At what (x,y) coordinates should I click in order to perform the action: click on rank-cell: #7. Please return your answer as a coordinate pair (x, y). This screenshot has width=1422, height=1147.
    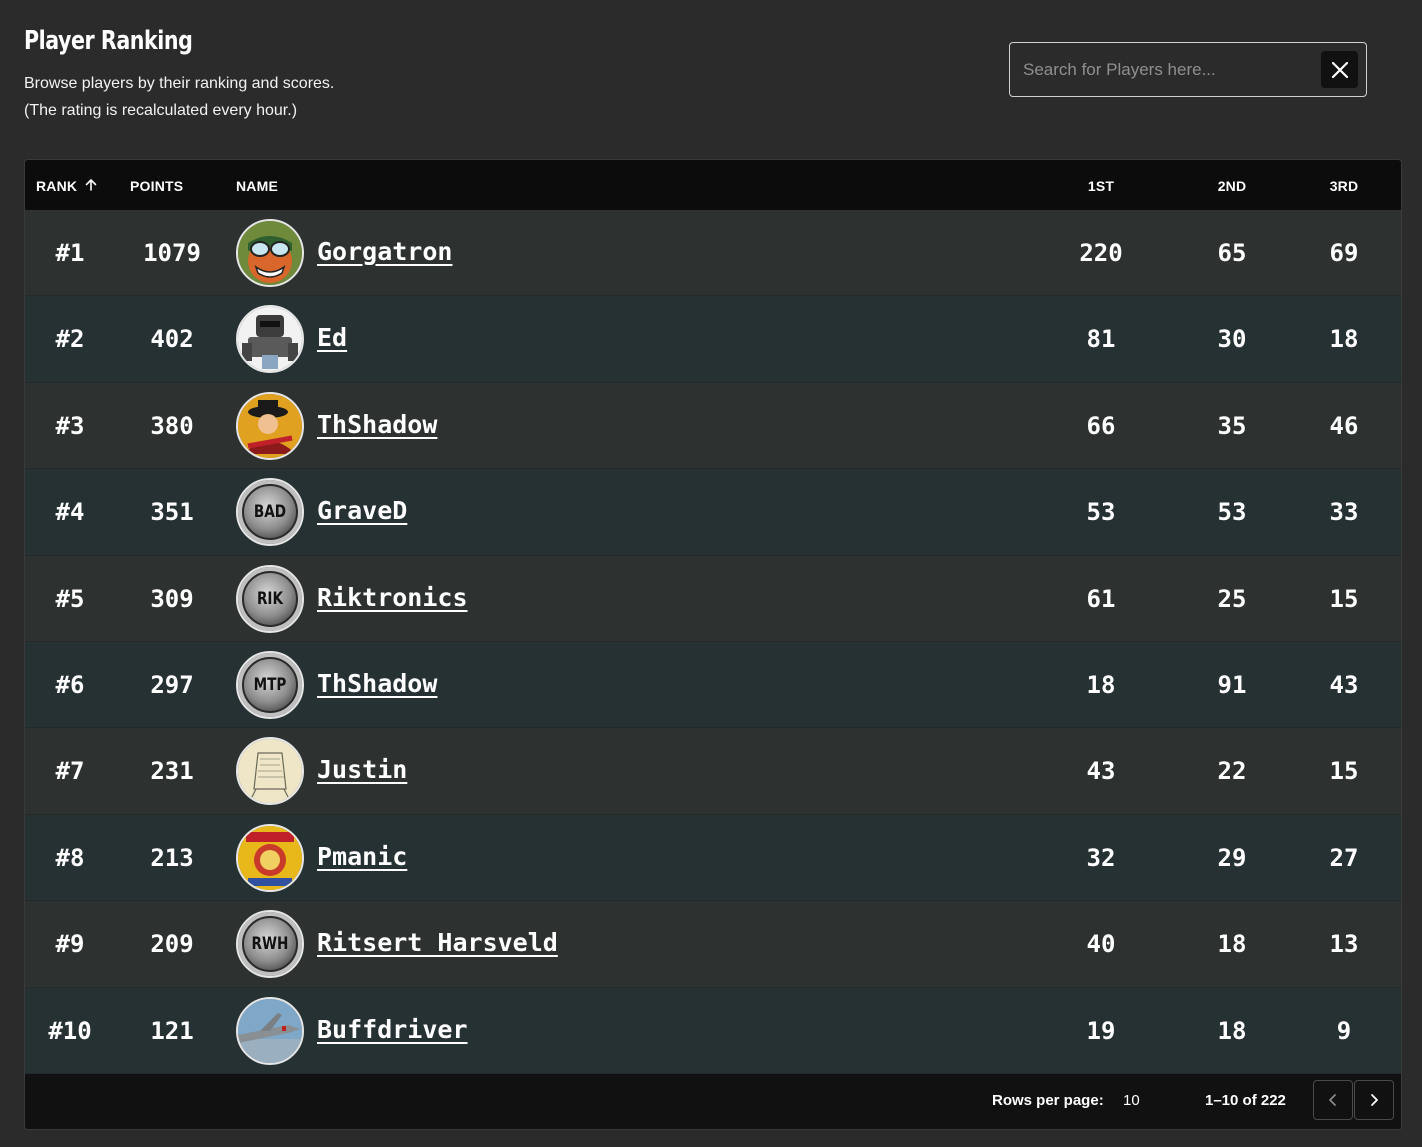
    Looking at the image, I should click on (70, 771).